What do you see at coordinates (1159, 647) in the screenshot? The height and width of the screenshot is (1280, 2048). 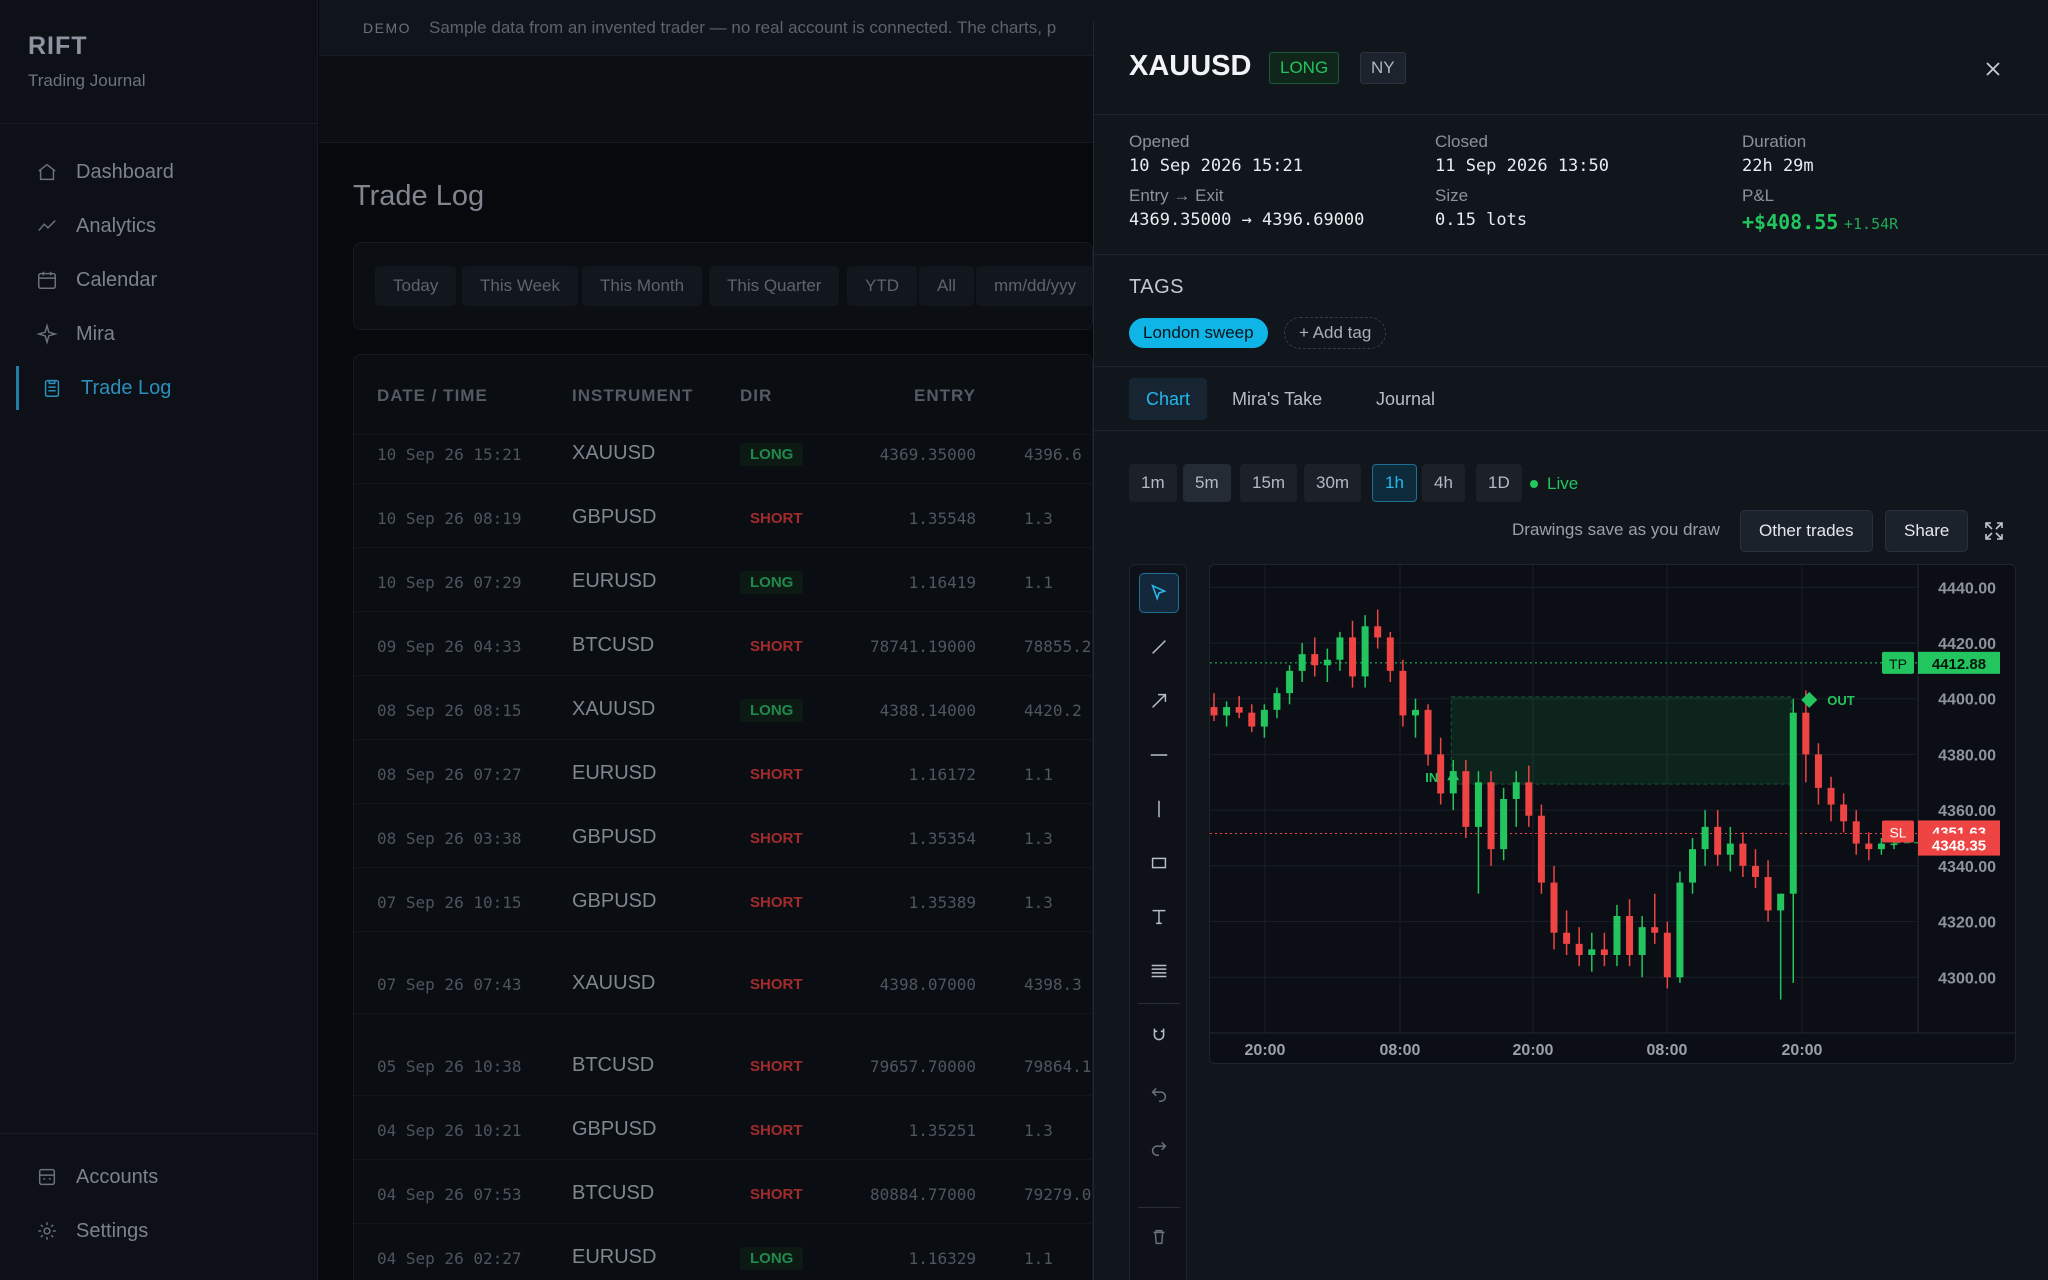 I see `trendline-icon` at bounding box center [1159, 647].